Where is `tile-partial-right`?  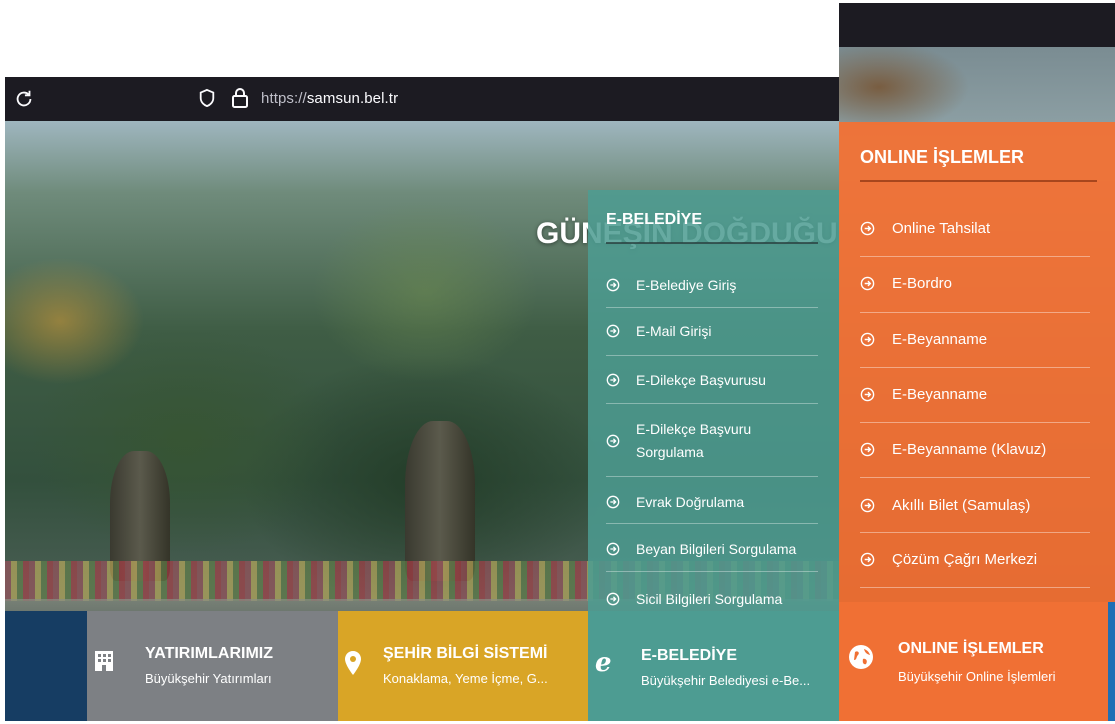 tile-partial-right is located at coordinates (1111, 661).